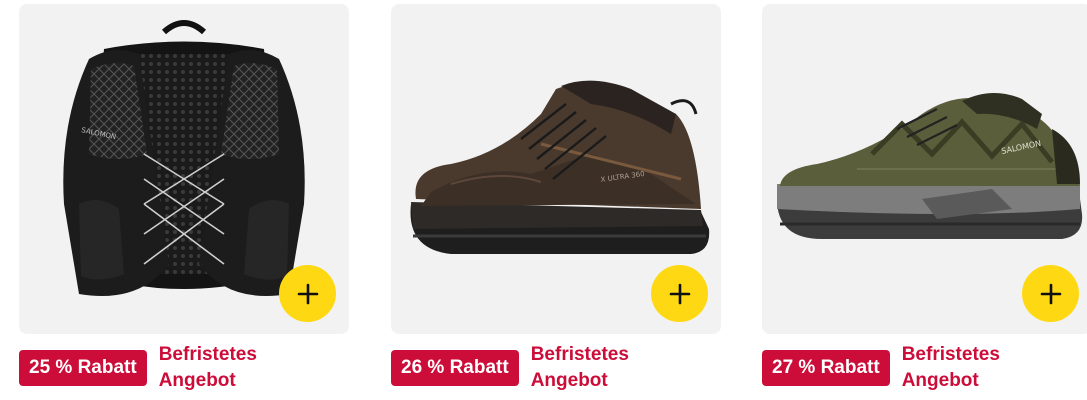 The image size is (1087, 400). Describe the element at coordinates (521, 369) in the screenshot. I see `deal-info: 26 % Rabatt Befristetes Angebot` at that location.